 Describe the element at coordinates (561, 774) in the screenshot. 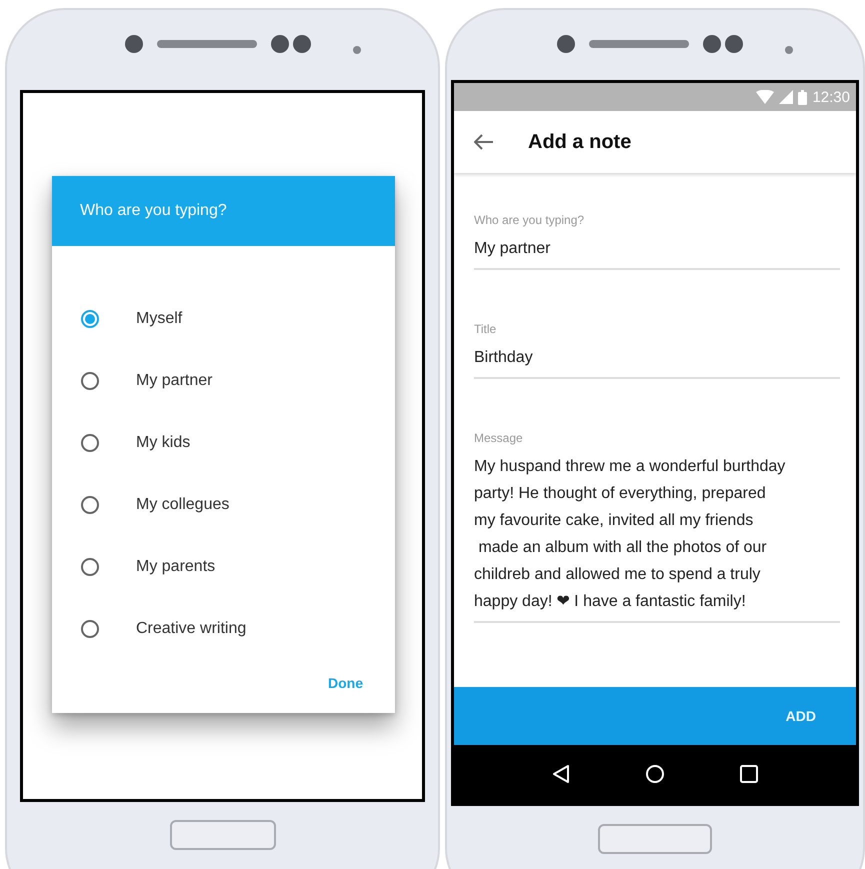

I see `back-icon` at that location.